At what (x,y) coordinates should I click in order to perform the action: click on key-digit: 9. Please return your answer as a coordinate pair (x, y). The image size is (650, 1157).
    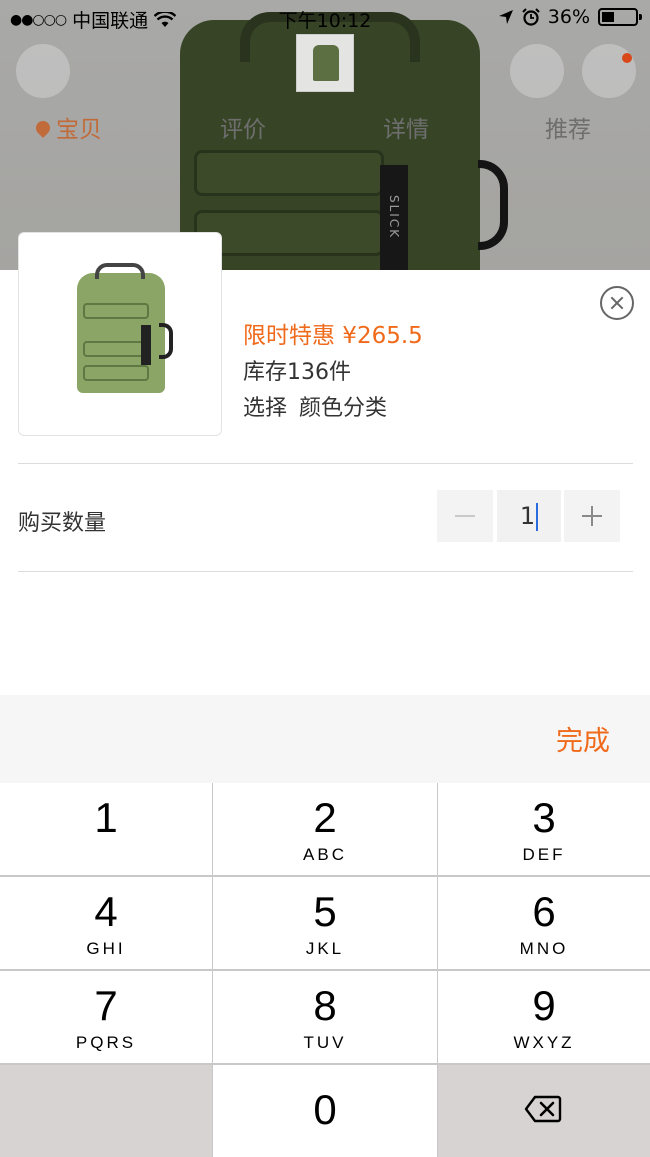
    Looking at the image, I should click on (544, 1005).